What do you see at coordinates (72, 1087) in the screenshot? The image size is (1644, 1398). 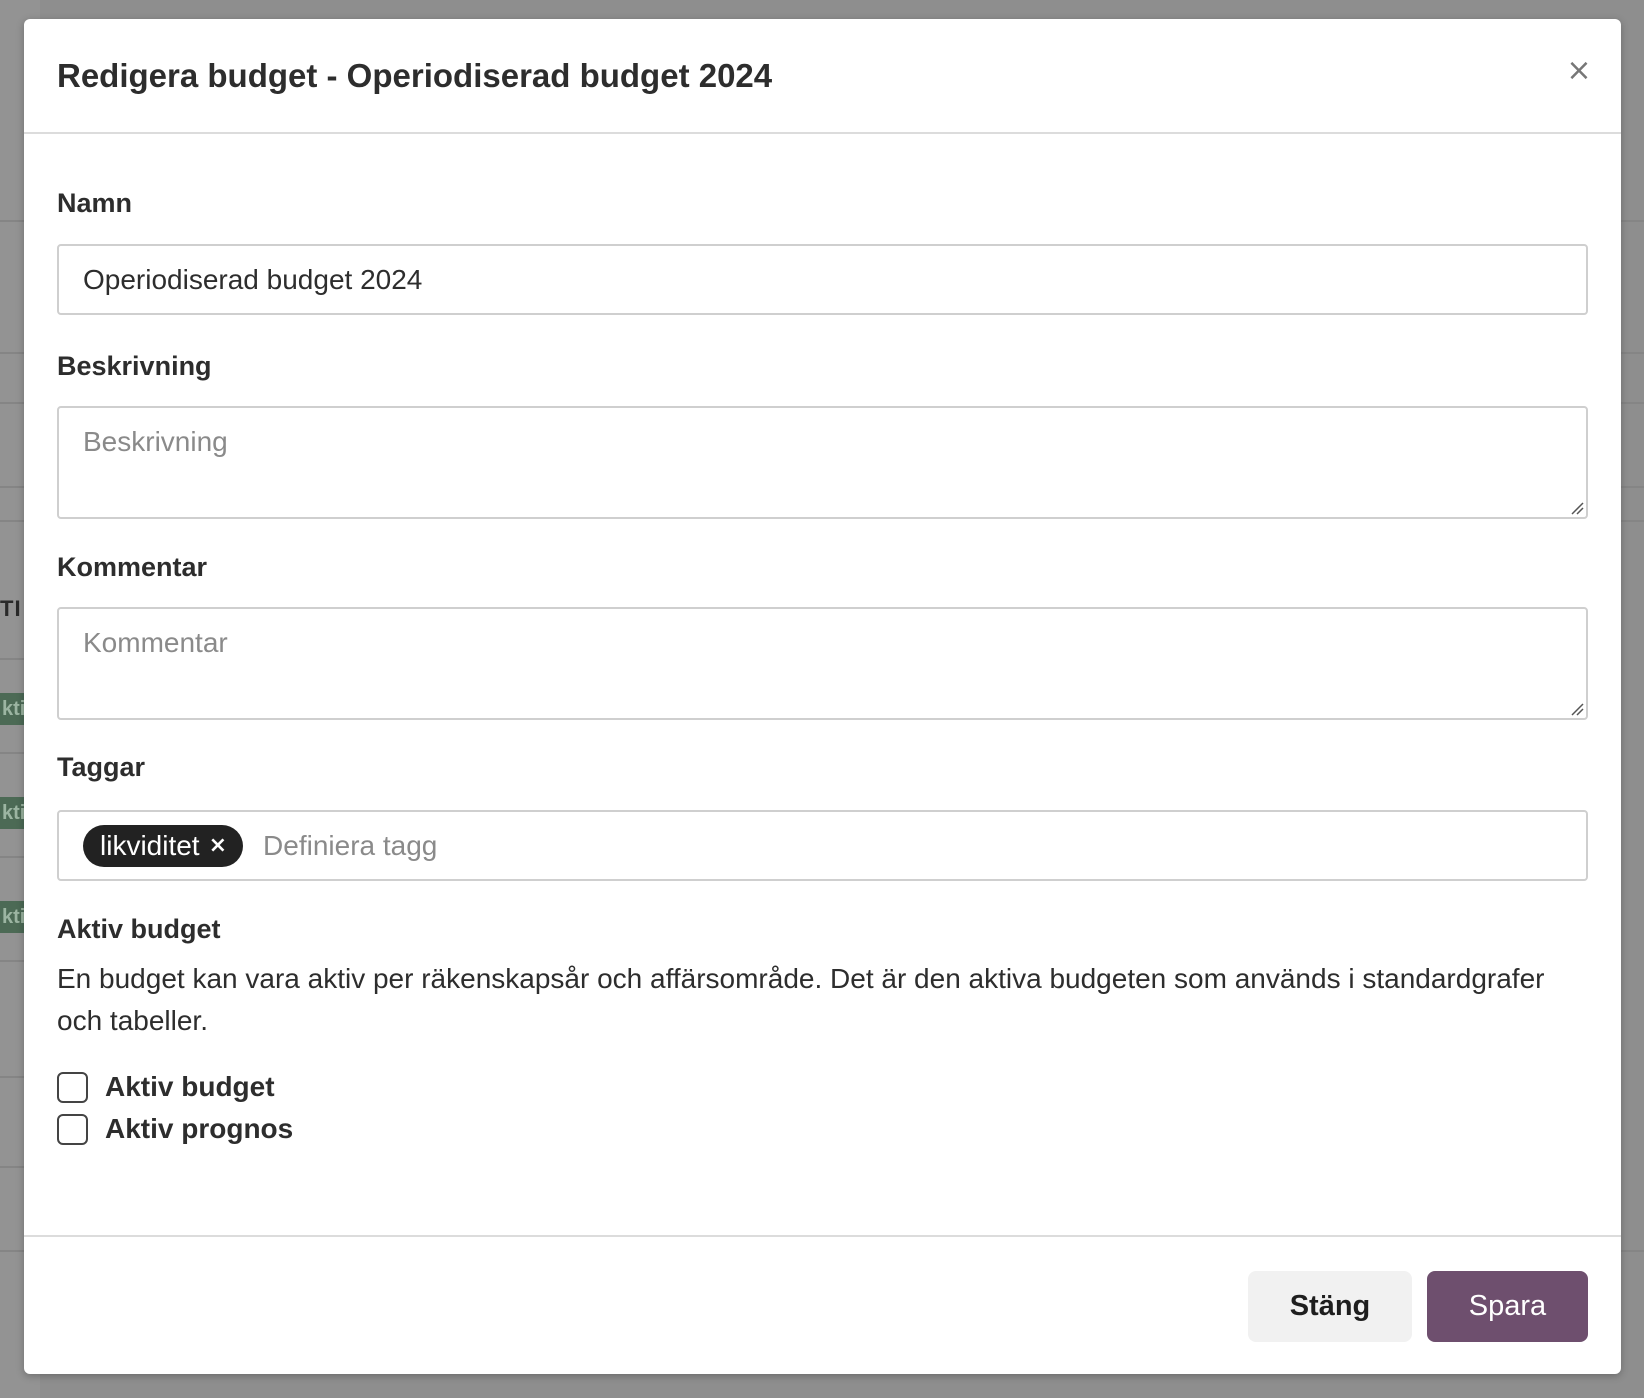 I see `active-budget-checkbox` at bounding box center [72, 1087].